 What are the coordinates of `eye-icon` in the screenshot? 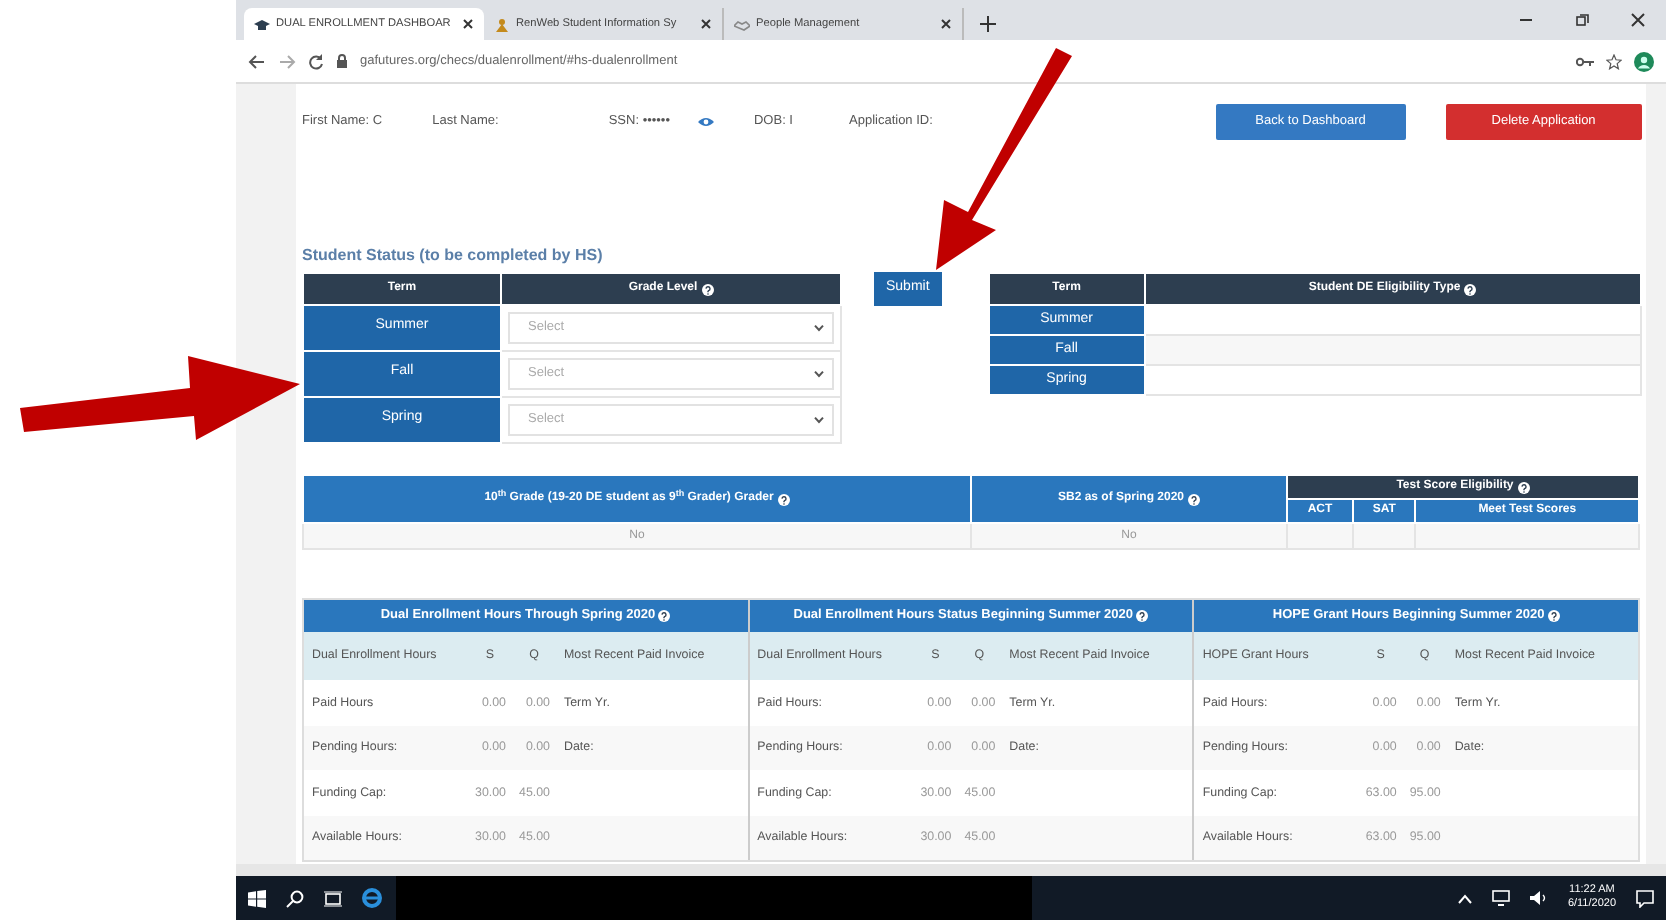 It's located at (705, 122).